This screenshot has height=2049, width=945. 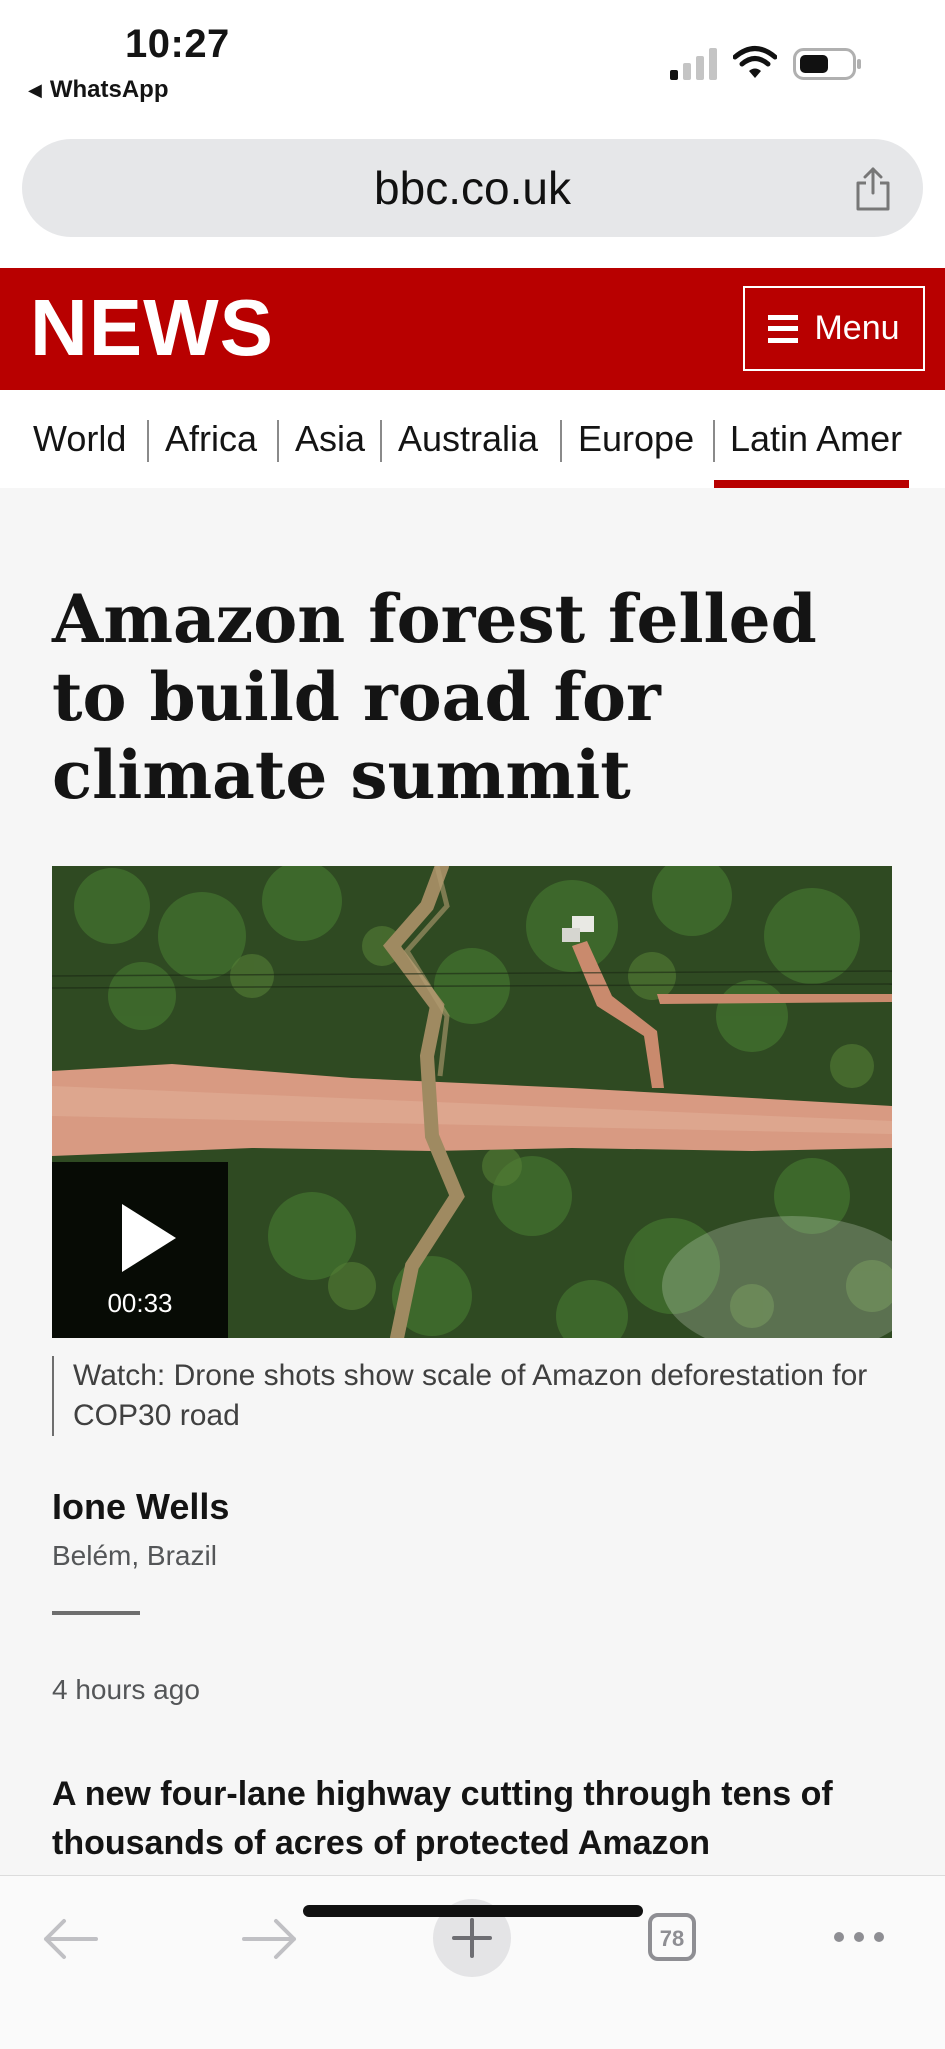 What do you see at coordinates (472, 1938) in the screenshot?
I see `new-tab-plus-icon` at bounding box center [472, 1938].